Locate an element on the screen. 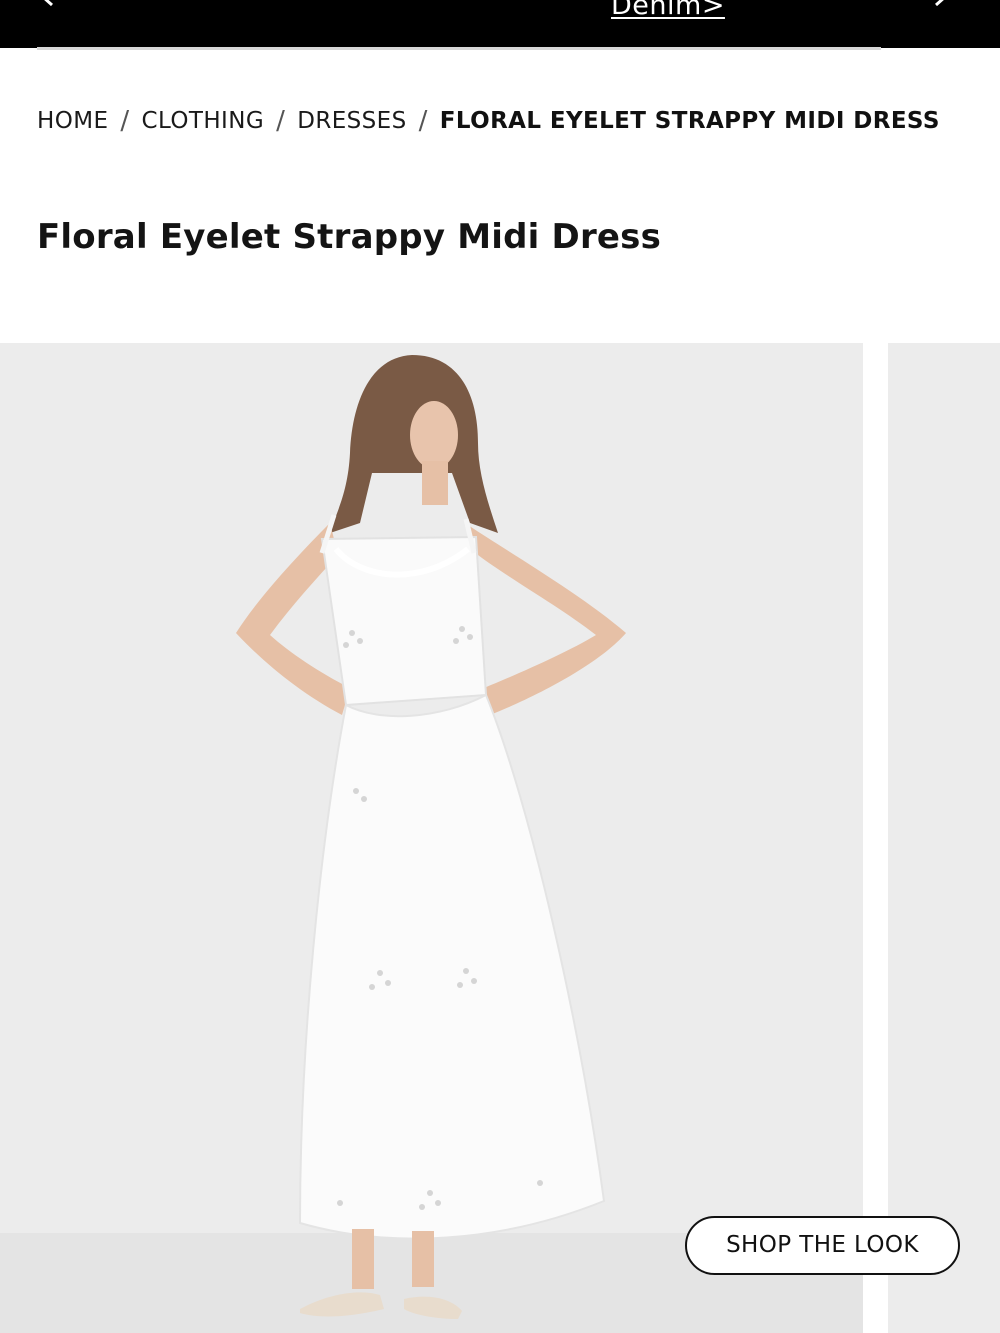  shop-the-look-button: SHOP THE LOOK is located at coordinates (822, 1245).